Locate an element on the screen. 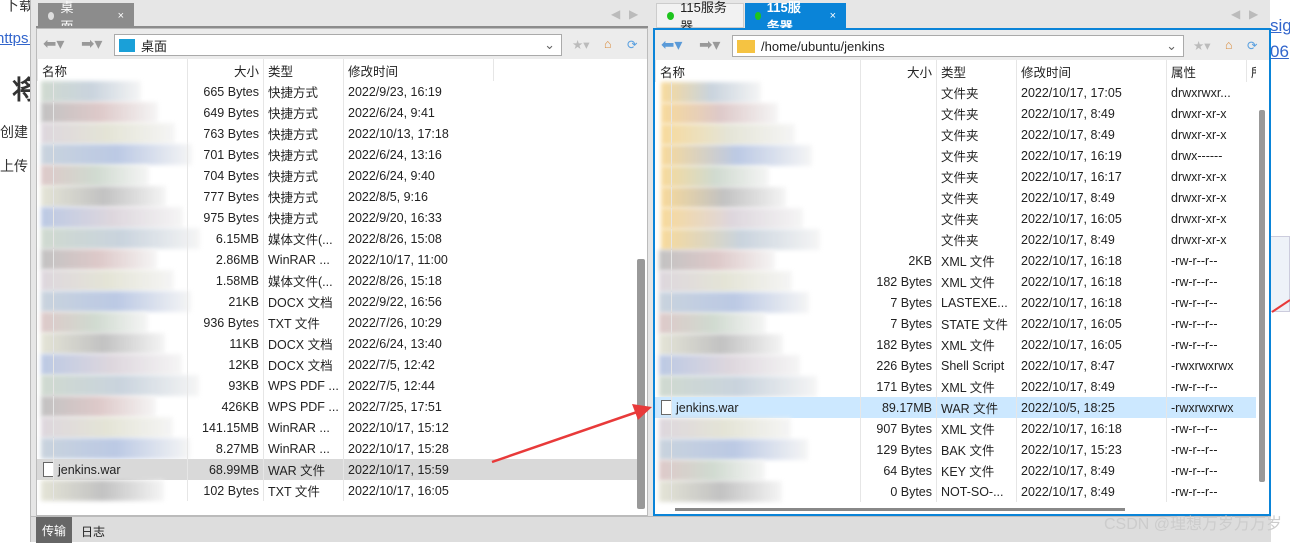  column-header-extra: 所 is located at coordinates (1251, 71).